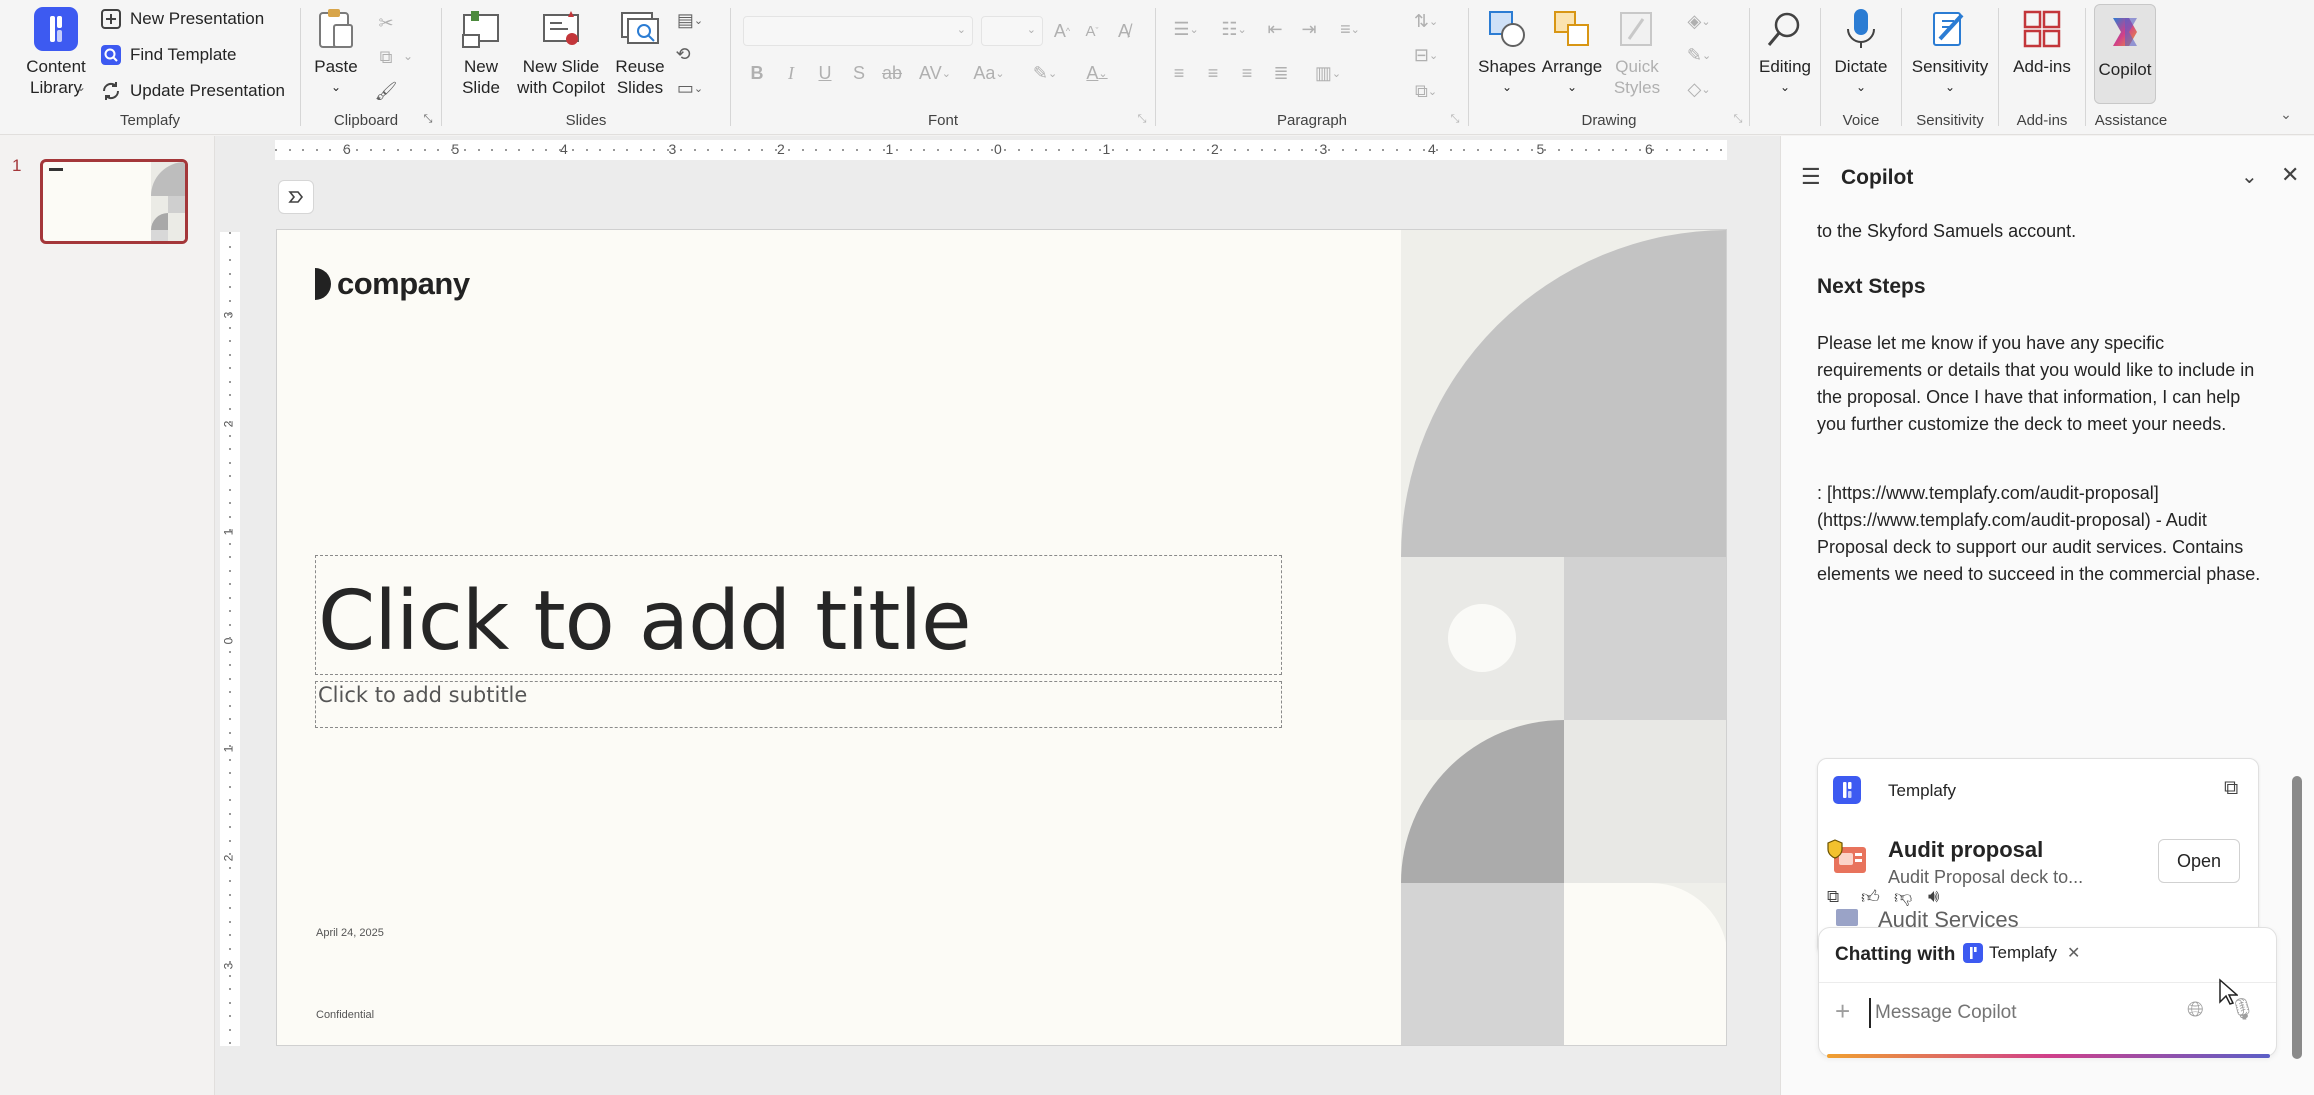 Image resolution: width=2314 pixels, height=1095 pixels. I want to click on drawing-launcher-icon: ⤡, so click(1738, 119).